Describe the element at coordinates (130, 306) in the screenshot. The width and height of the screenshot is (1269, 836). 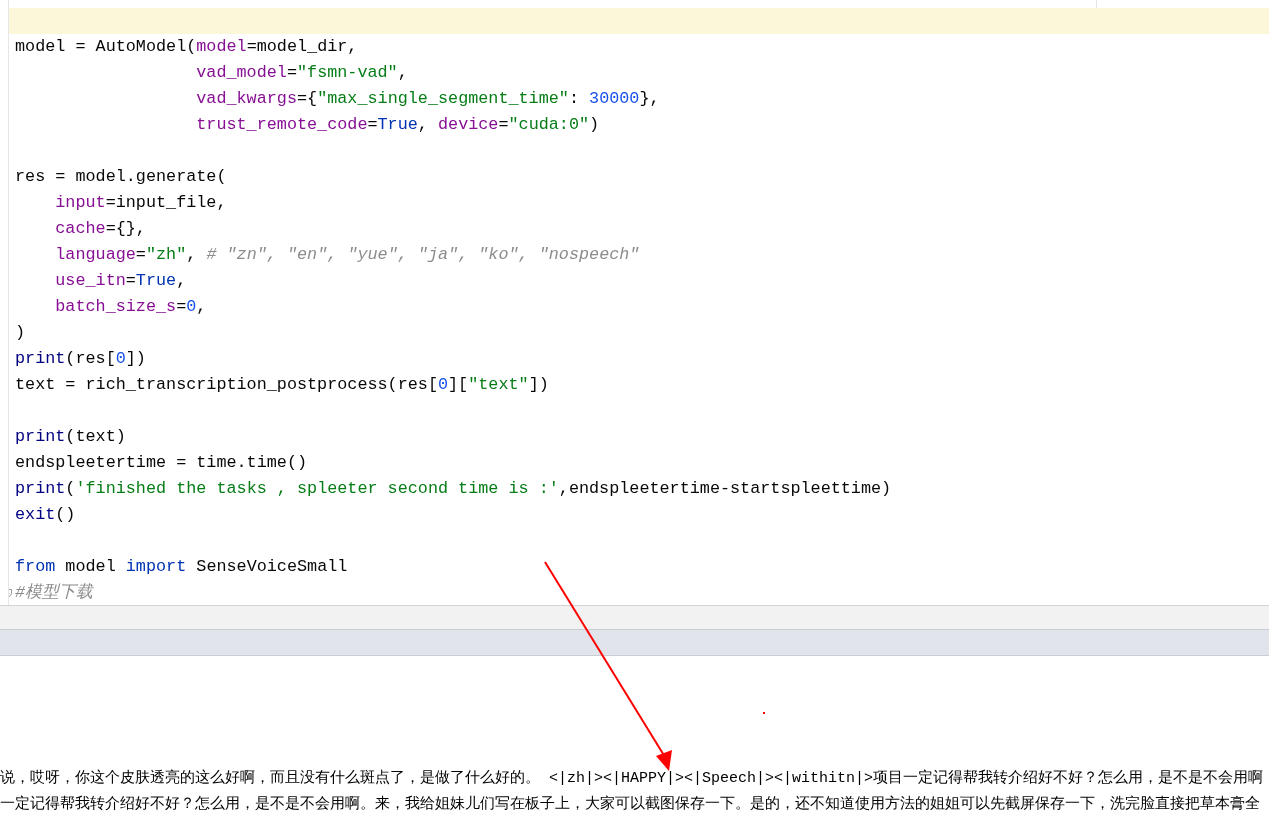
I see `code-line: batch_size_s=0,` at that location.